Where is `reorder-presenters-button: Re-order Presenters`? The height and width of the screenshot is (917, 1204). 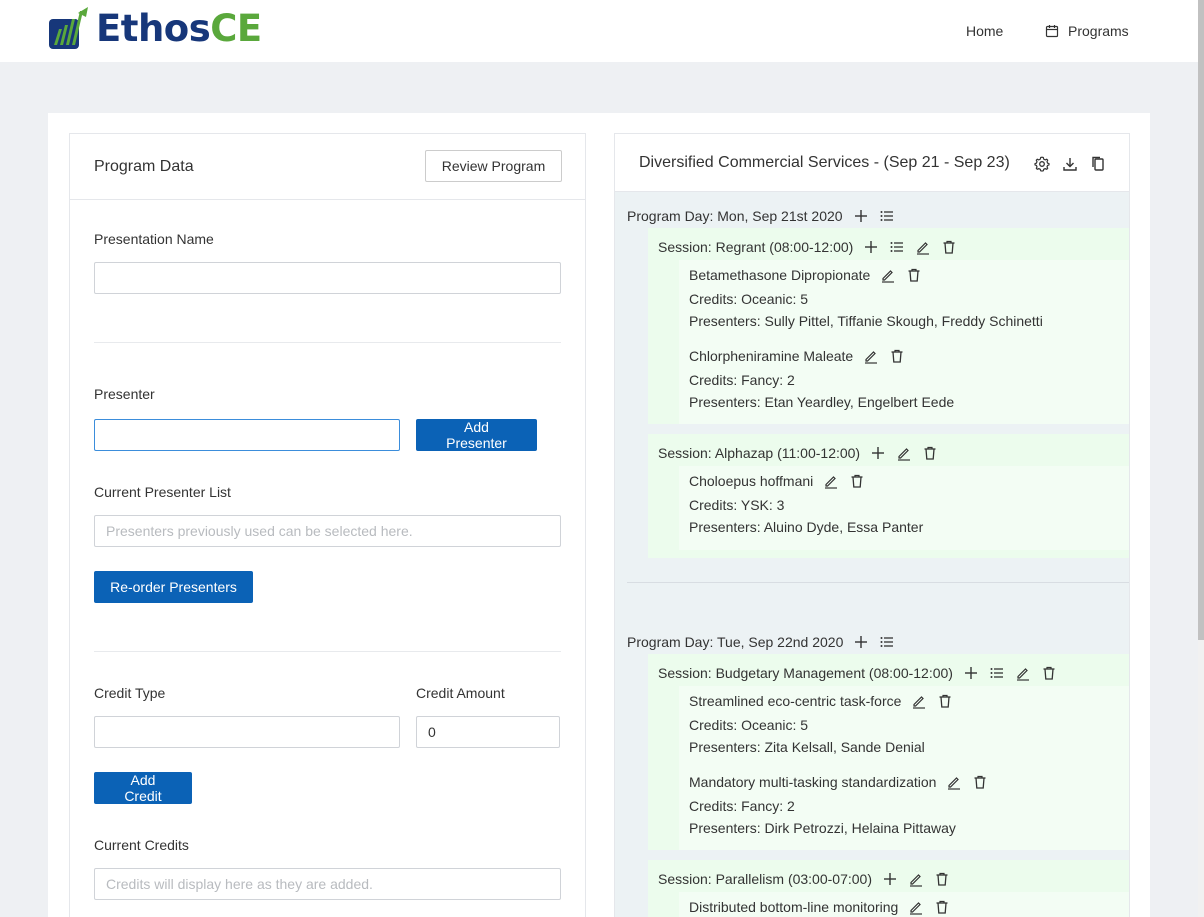 reorder-presenters-button: Re-order Presenters is located at coordinates (173, 587).